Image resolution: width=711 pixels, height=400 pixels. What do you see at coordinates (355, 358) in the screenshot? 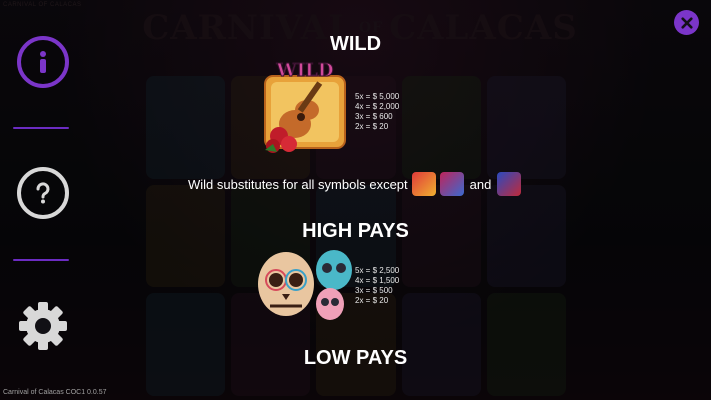
I see `low-pays-title: LOW PAYS` at bounding box center [355, 358].